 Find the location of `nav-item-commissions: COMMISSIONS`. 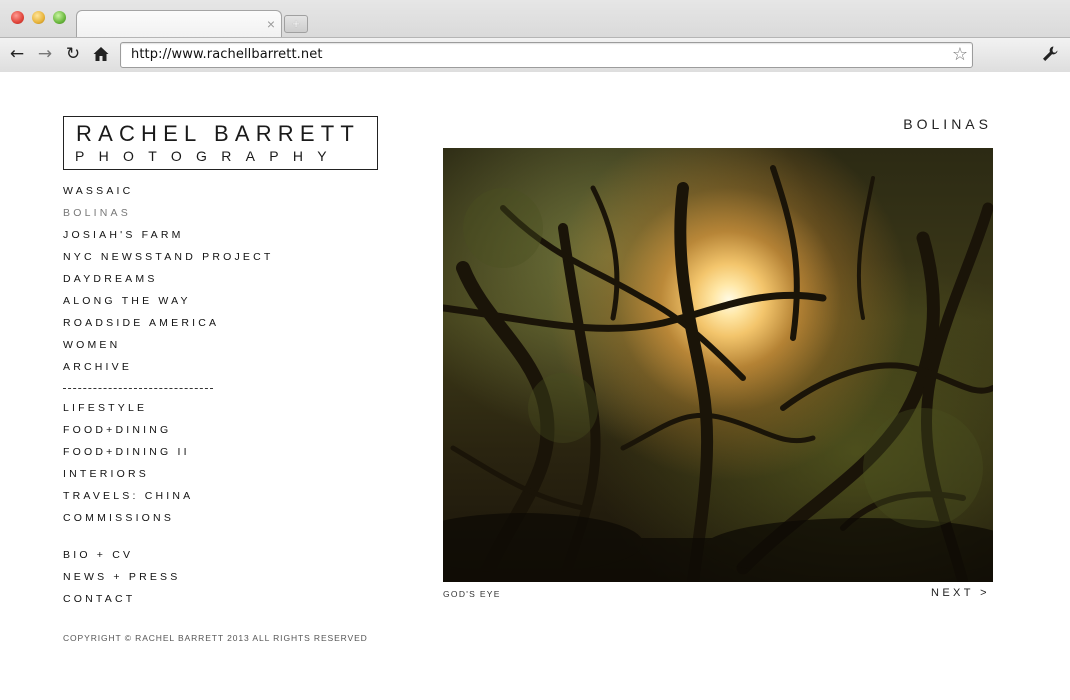

nav-item-commissions: COMMISSIONS is located at coordinates (118, 518).